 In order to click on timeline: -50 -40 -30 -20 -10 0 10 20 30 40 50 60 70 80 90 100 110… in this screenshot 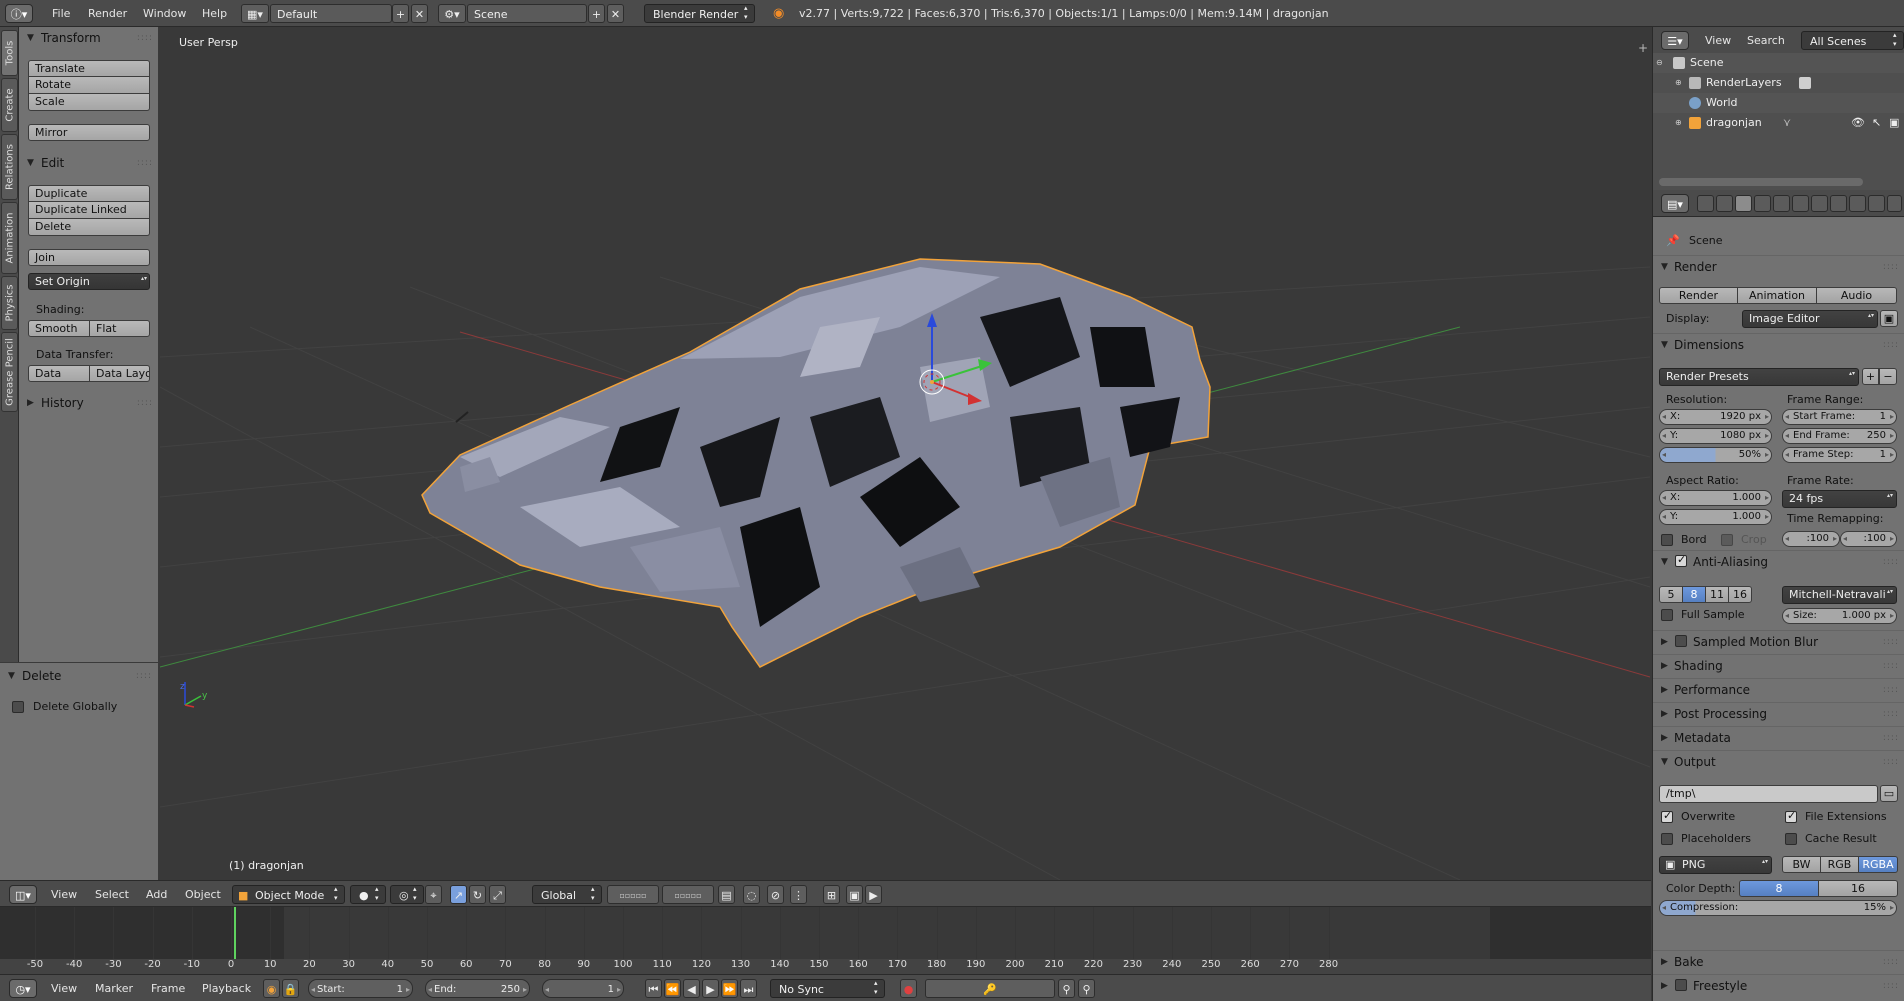, I will do `click(825, 940)`.